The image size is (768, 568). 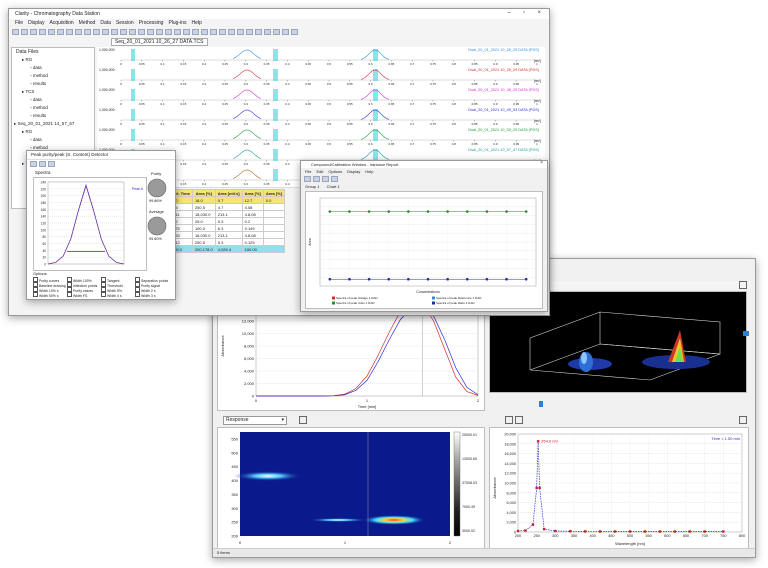 I want to click on table-row: 0.5250.54.74.08, so click(x=227, y=207).